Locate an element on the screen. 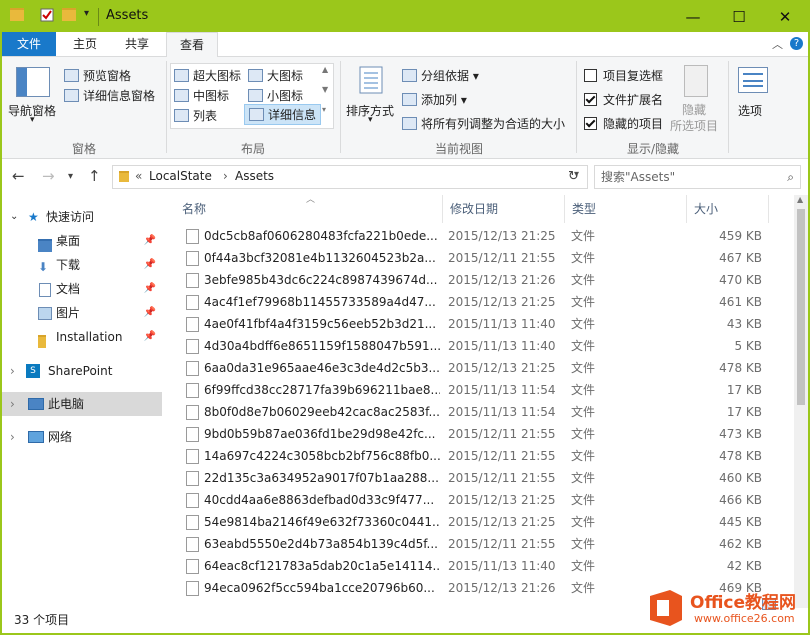 This screenshot has height=635, width=810. nav-item-installation: Installation 📌 is located at coordinates (82, 337).